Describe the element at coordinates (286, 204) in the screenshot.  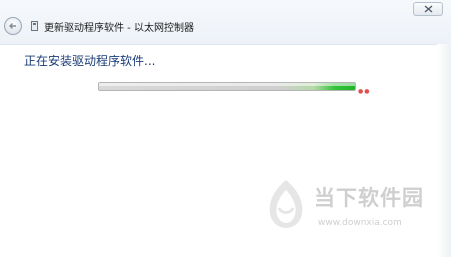
I see `watermark-logo-icon` at that location.